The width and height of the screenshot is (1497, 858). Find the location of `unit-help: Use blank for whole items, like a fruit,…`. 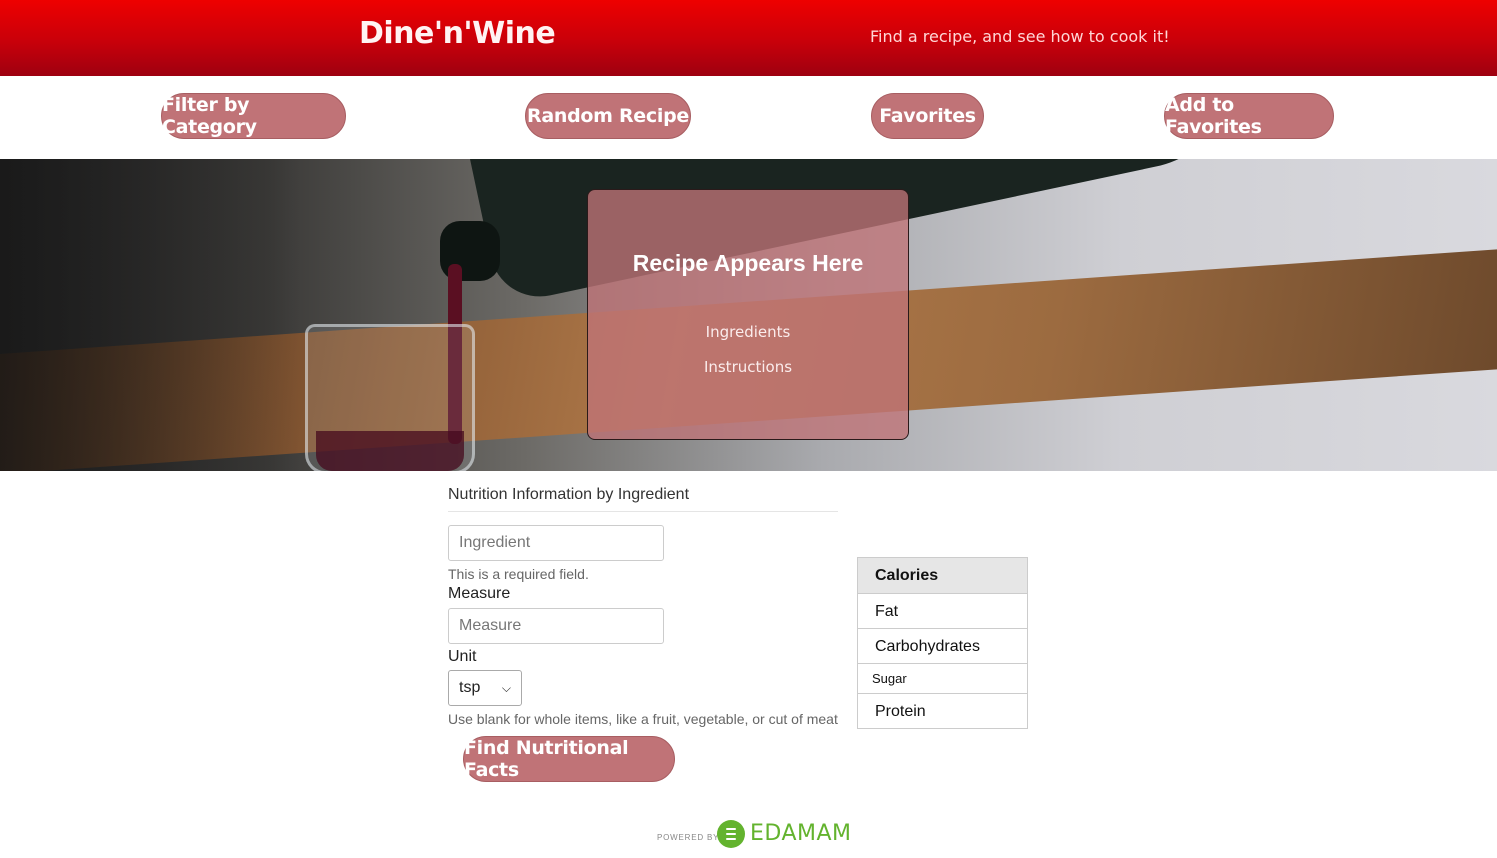

unit-help: Use blank for whole items, like a fruit,… is located at coordinates (643, 719).